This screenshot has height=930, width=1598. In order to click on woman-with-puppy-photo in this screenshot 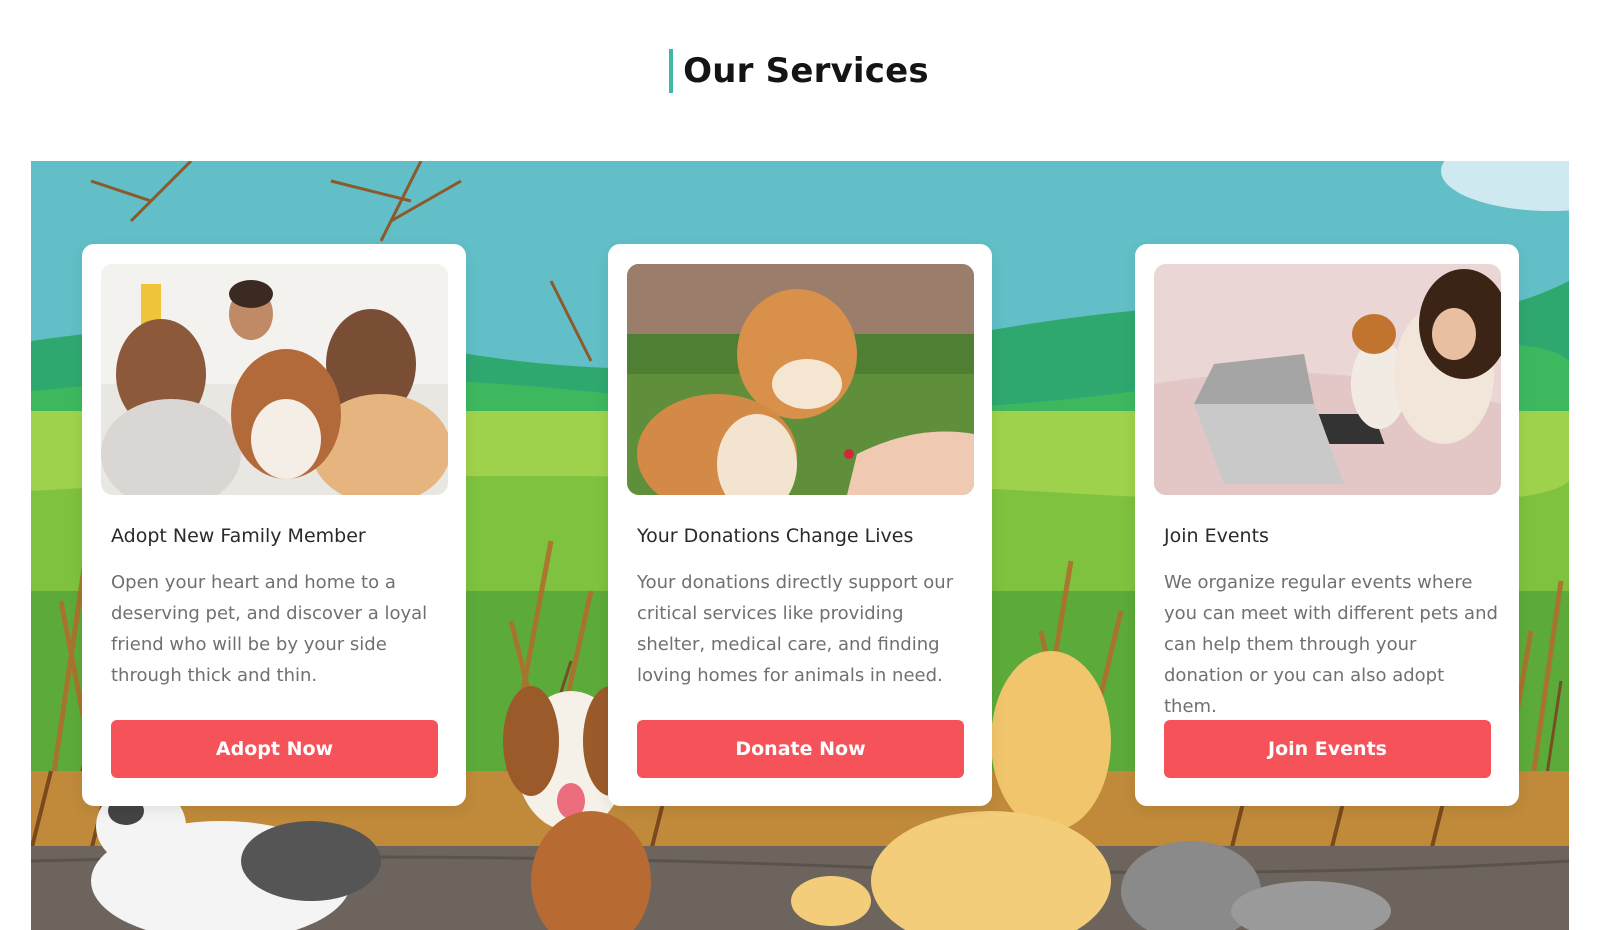, I will do `click(1327, 379)`.